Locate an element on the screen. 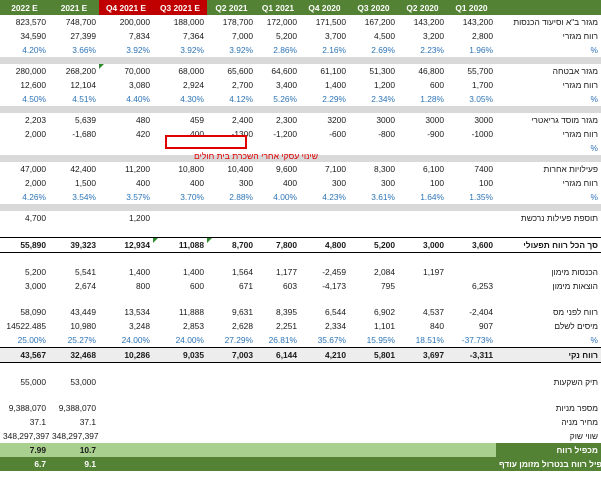 The image size is (601, 491). table-cell: 10,286 is located at coordinates (126, 355).